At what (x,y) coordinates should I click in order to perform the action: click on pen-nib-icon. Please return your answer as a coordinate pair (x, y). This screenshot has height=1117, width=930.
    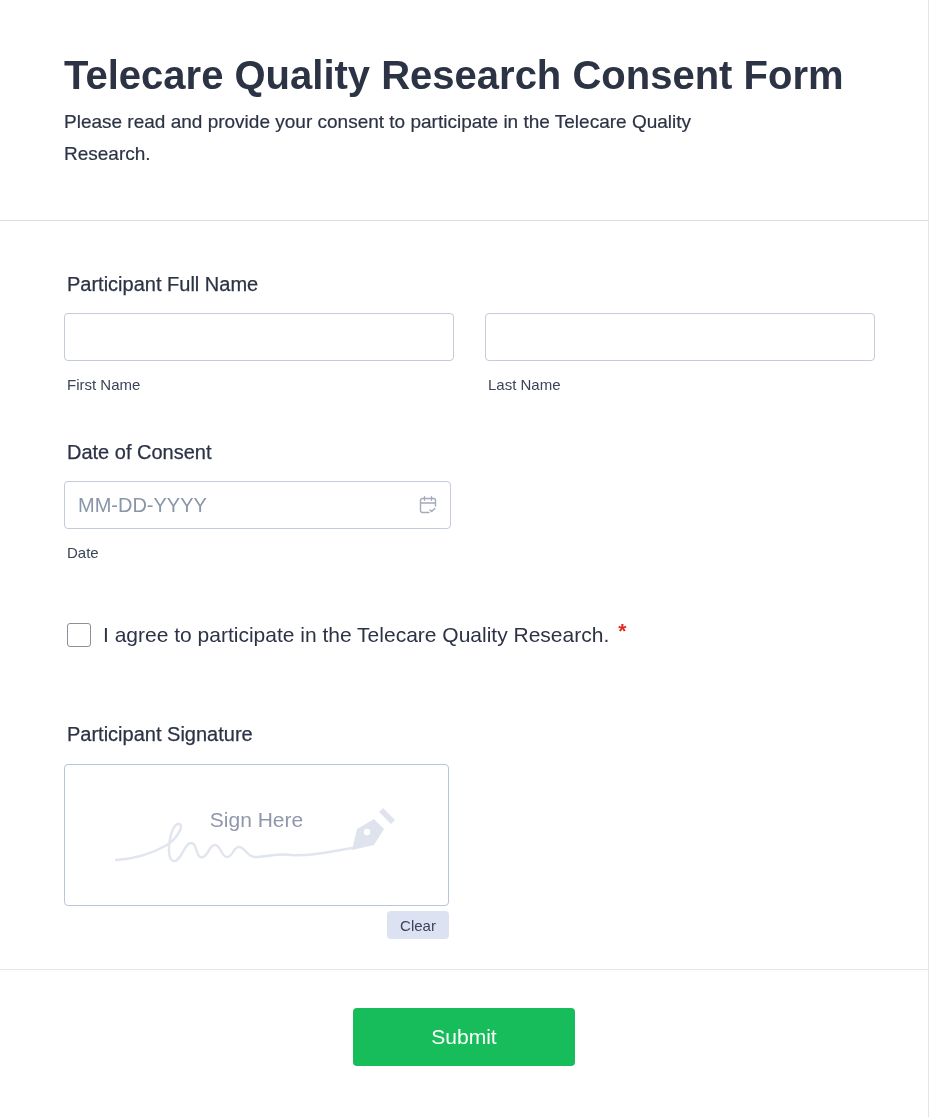
    Looking at the image, I should click on (373, 829).